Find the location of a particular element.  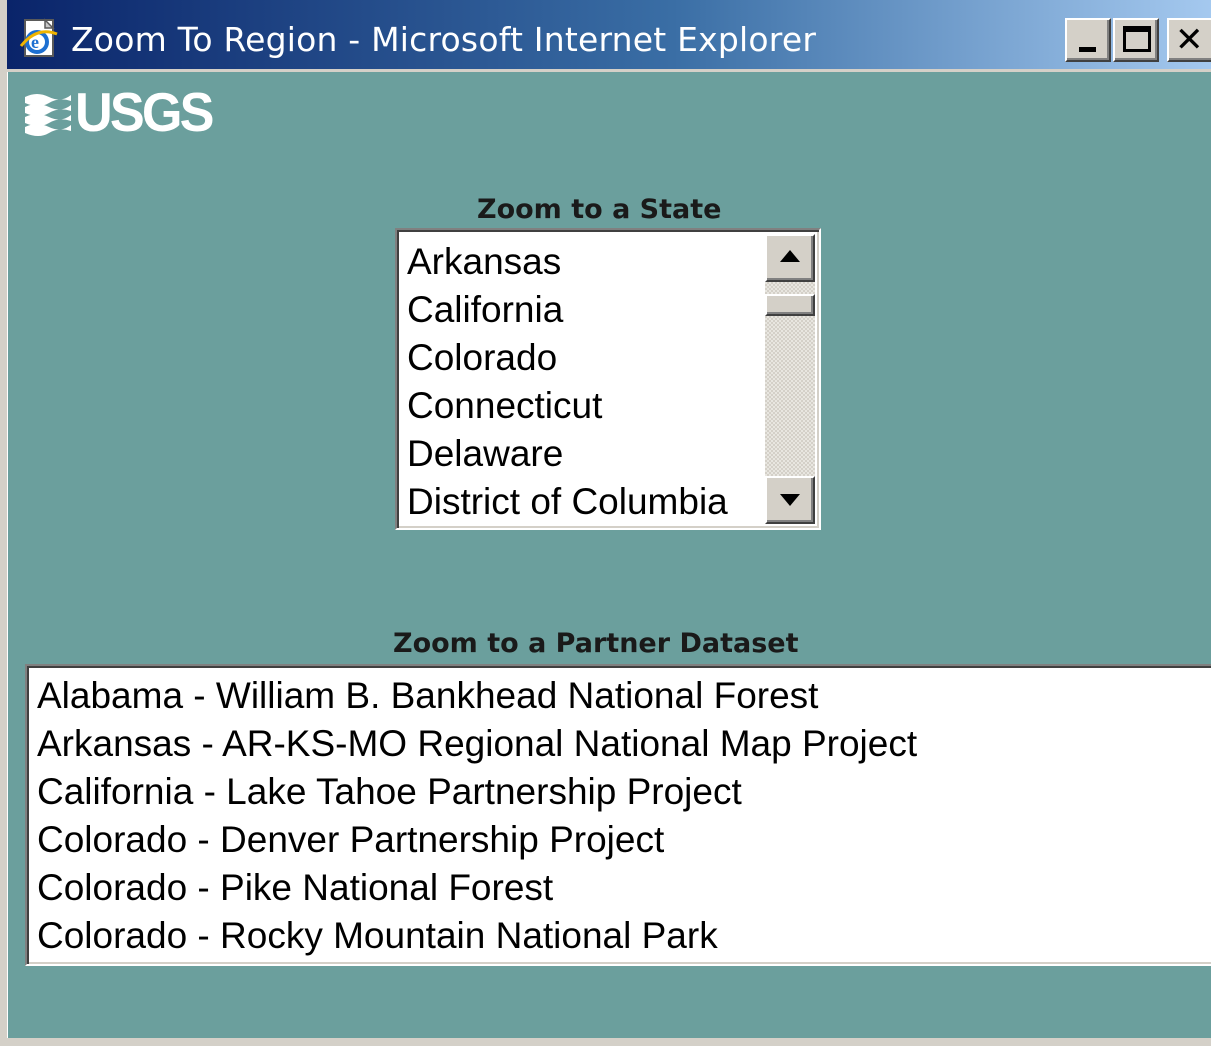

partner-list-item: Colorado - Pike National Forest is located at coordinates (477, 888).